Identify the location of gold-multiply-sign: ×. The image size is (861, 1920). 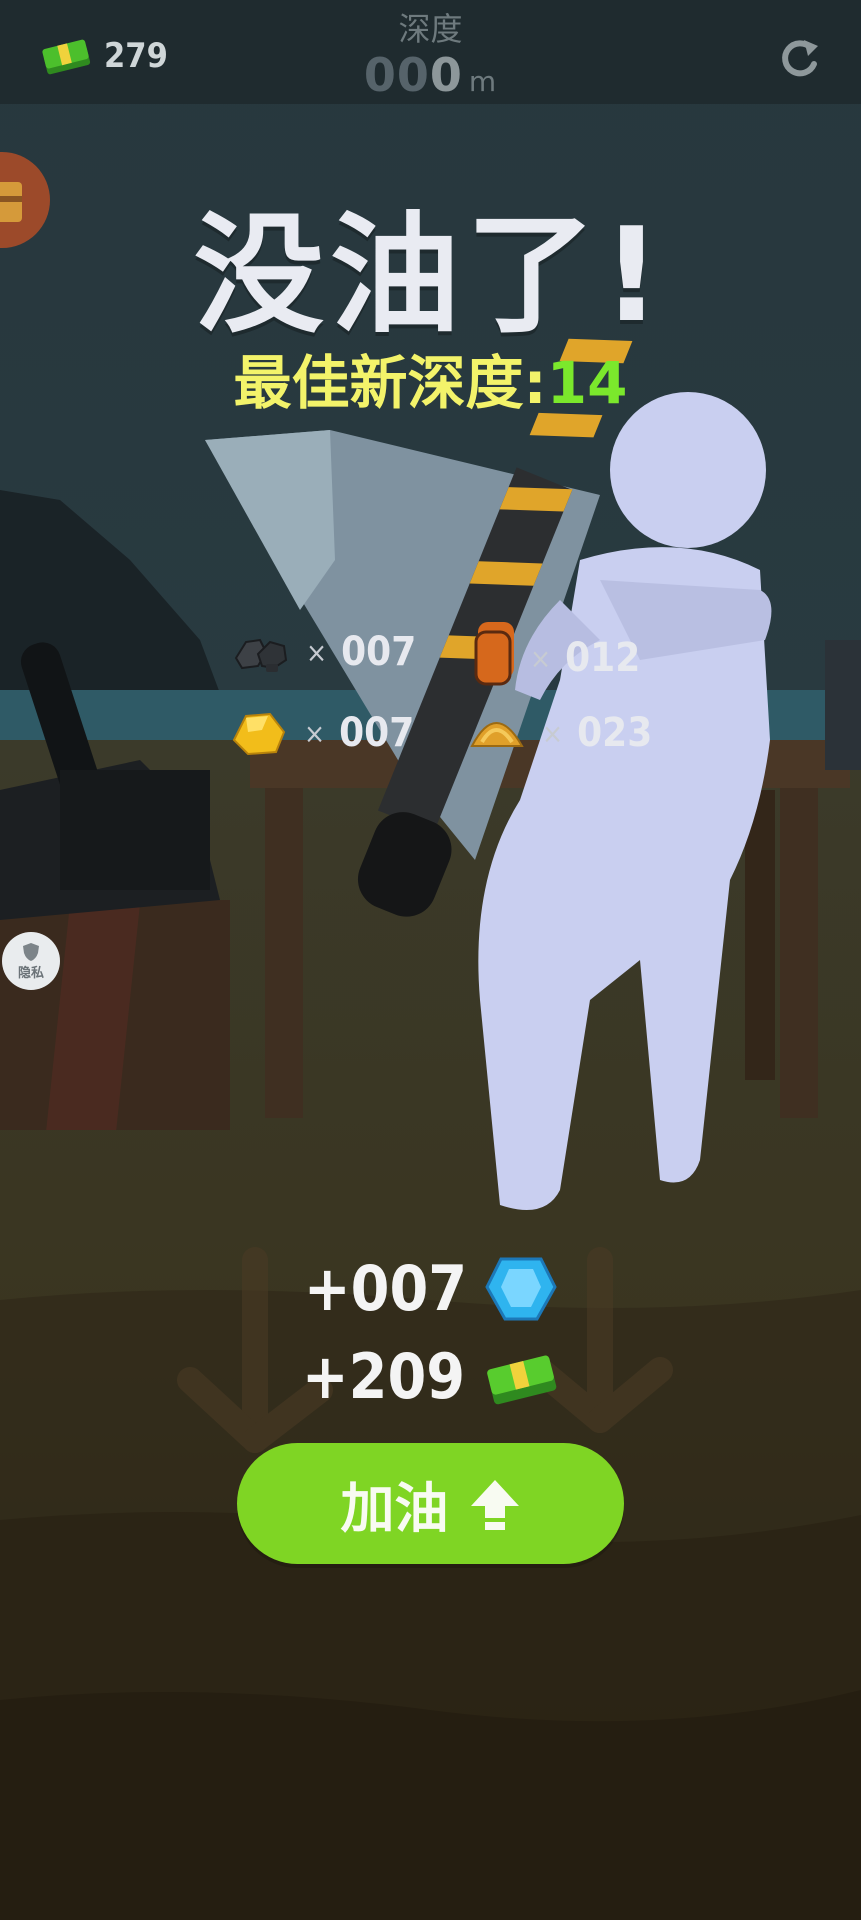
(315, 733).